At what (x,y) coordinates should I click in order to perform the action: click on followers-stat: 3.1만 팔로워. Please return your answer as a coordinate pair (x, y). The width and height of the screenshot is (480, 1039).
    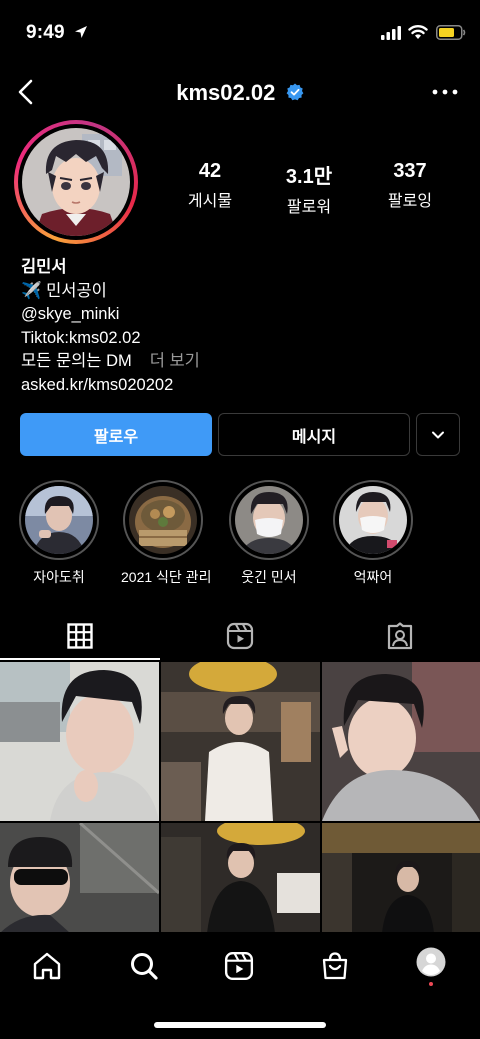
    Looking at the image, I should click on (309, 188).